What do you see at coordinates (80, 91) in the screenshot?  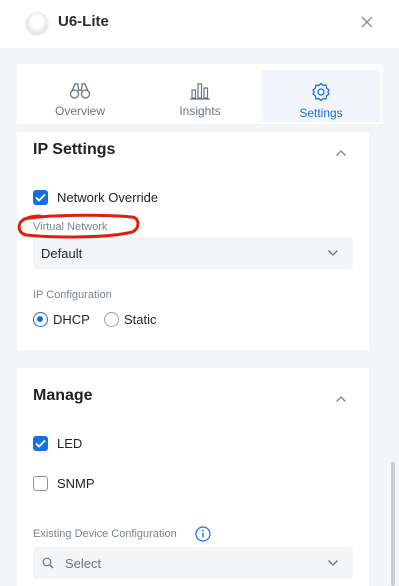 I see `binoculars-icon` at bounding box center [80, 91].